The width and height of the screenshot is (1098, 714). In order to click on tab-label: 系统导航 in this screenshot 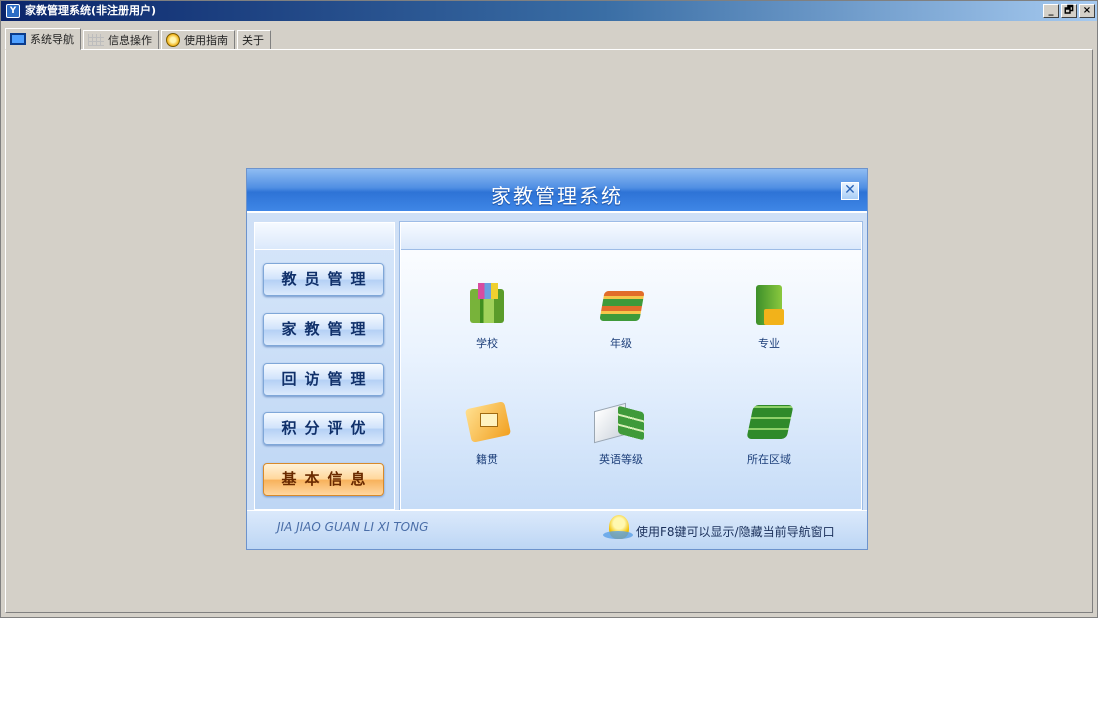, I will do `click(52, 39)`.